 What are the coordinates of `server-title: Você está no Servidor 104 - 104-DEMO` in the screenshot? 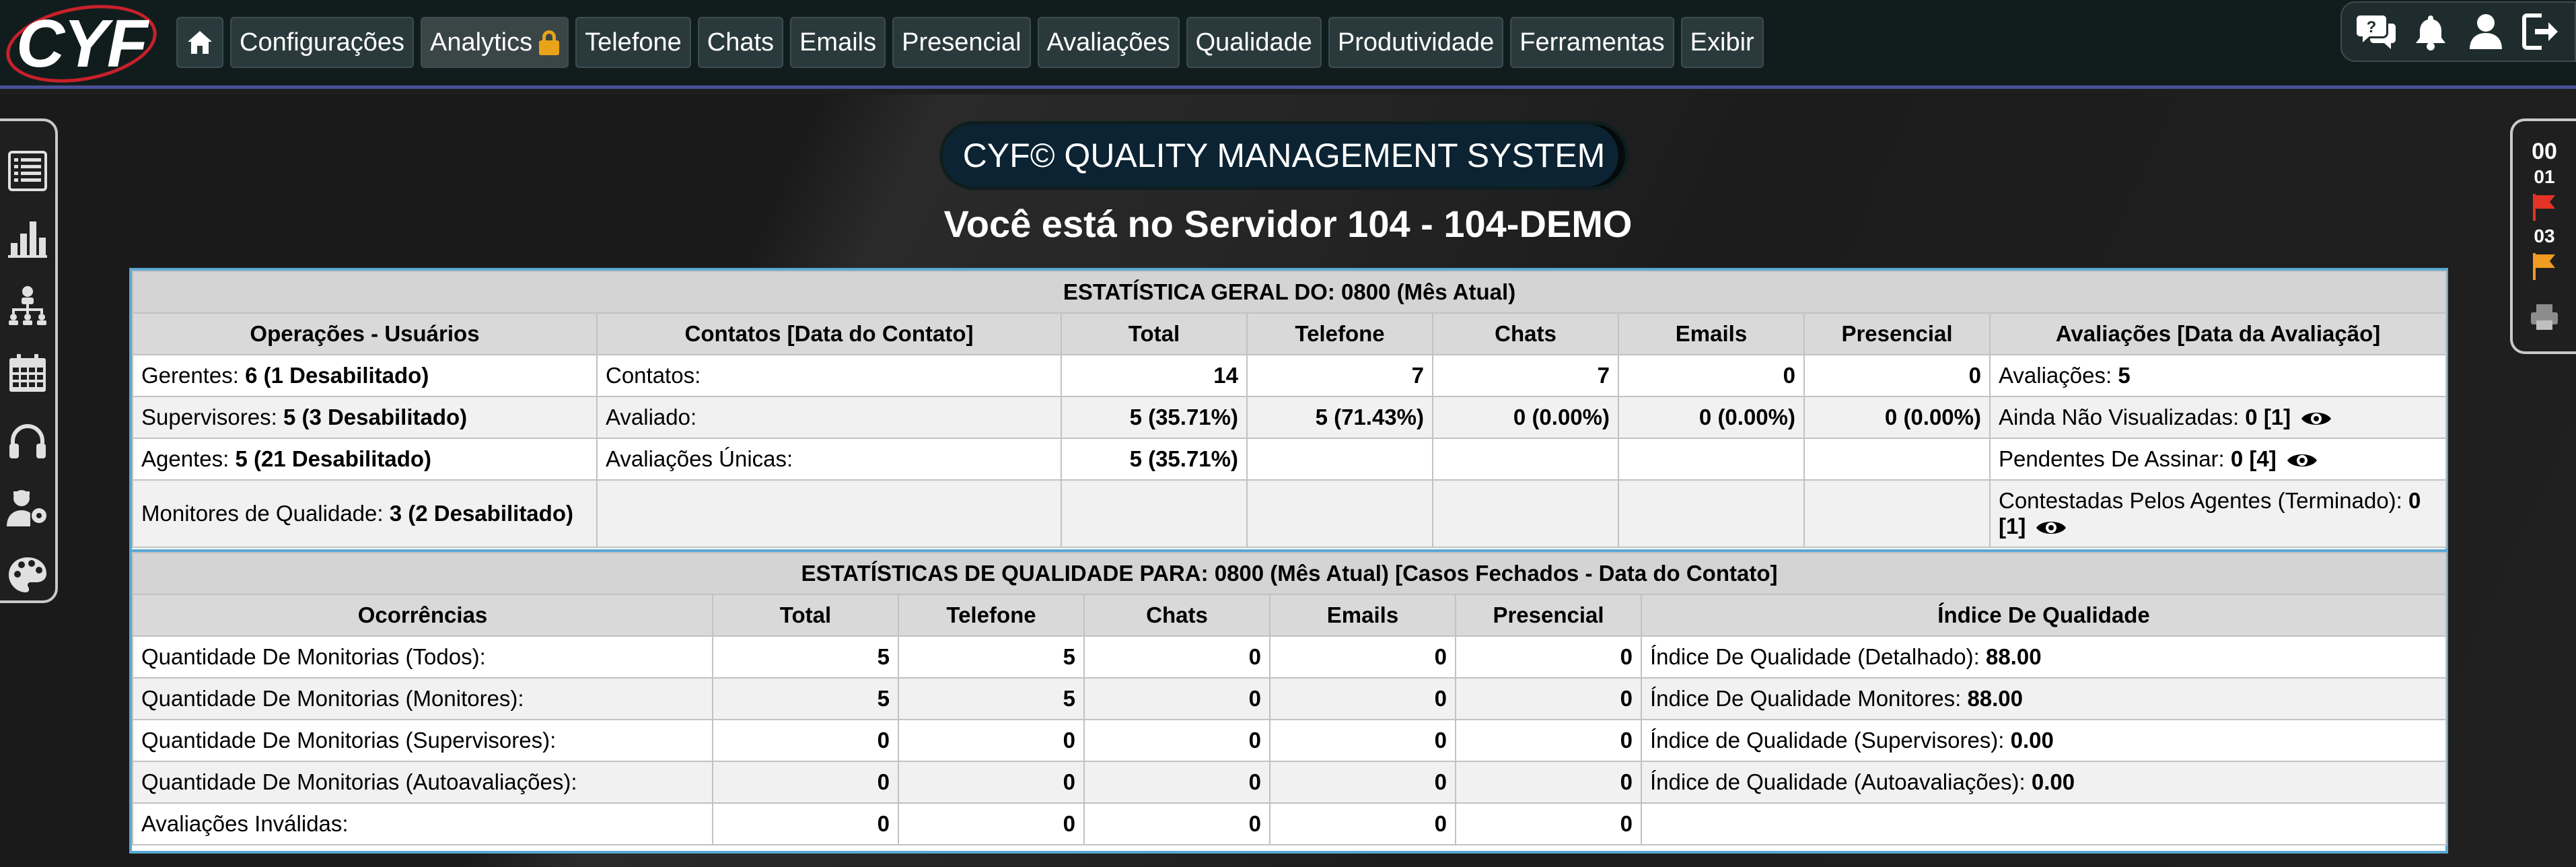 It's located at (1288, 224).